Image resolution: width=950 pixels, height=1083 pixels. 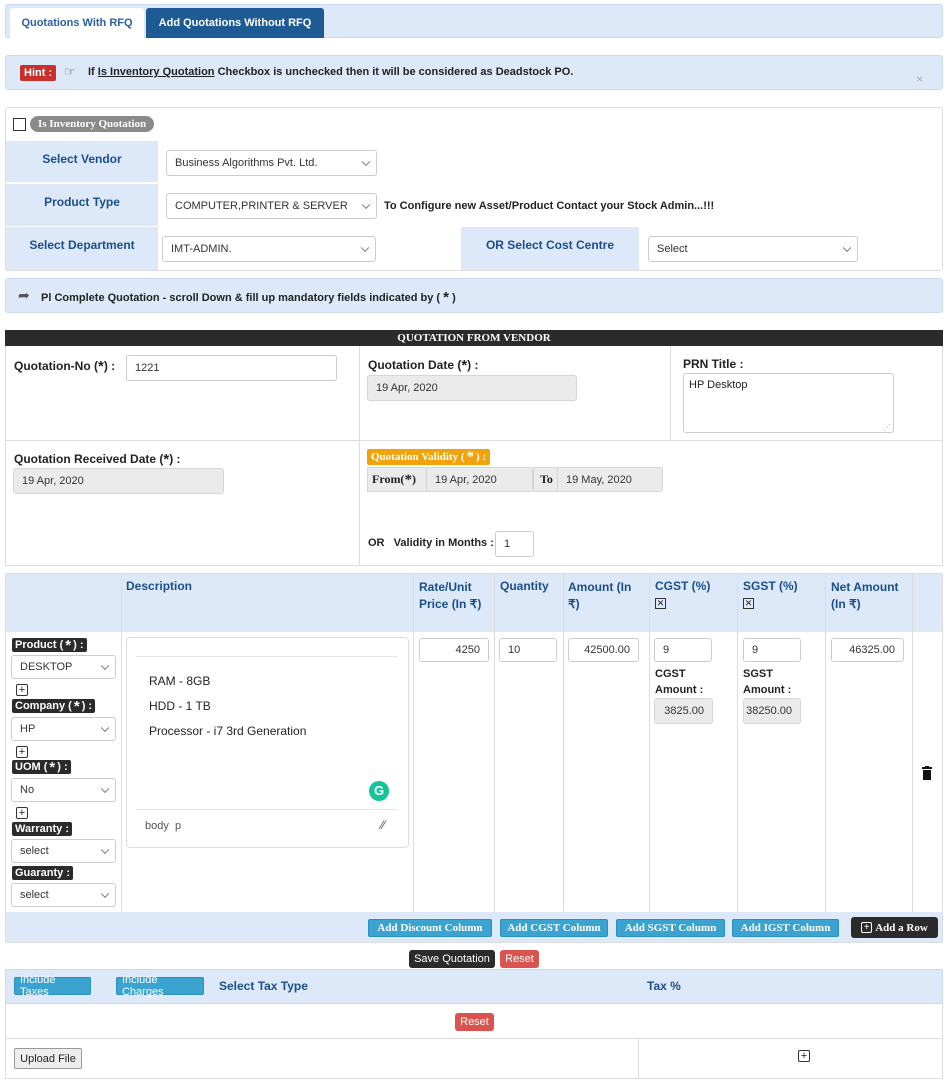 What do you see at coordinates (474, 440) in the screenshot?
I see `quotation-divider-h` at bounding box center [474, 440].